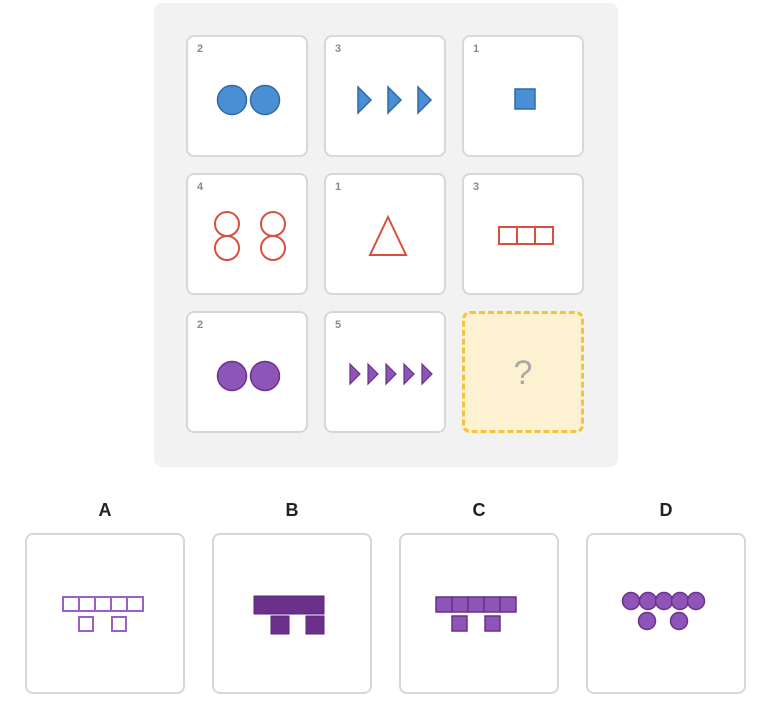  I want to click on option-d, so click(666, 613).